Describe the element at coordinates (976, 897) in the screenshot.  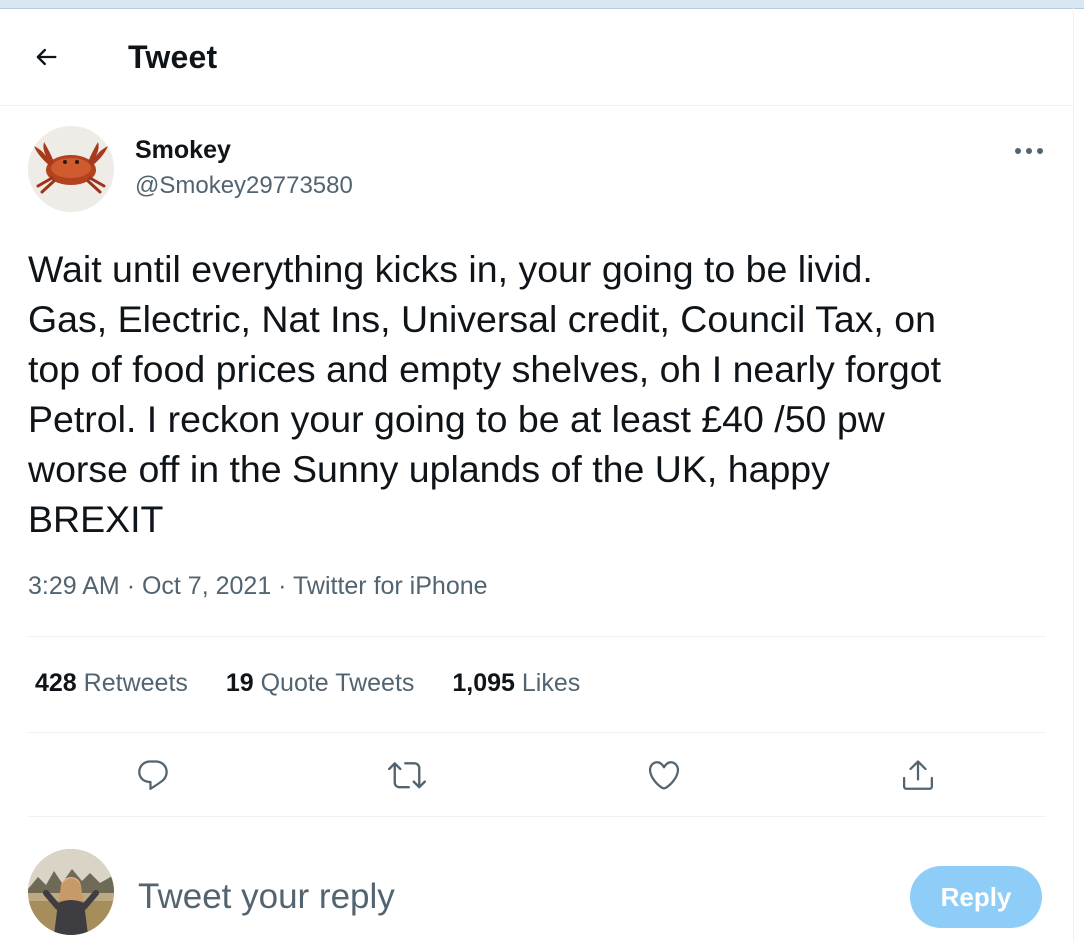
I see `reply-submit-button: Reply` at that location.